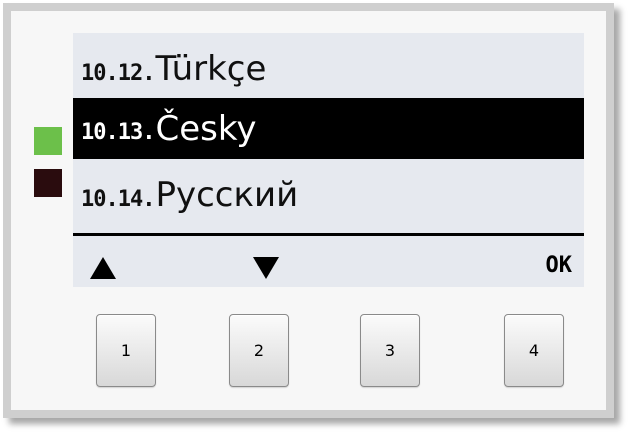 Image resolution: width=632 pixels, height=436 pixels. Describe the element at coordinates (126, 350) in the screenshot. I see `button-1: 1` at that location.